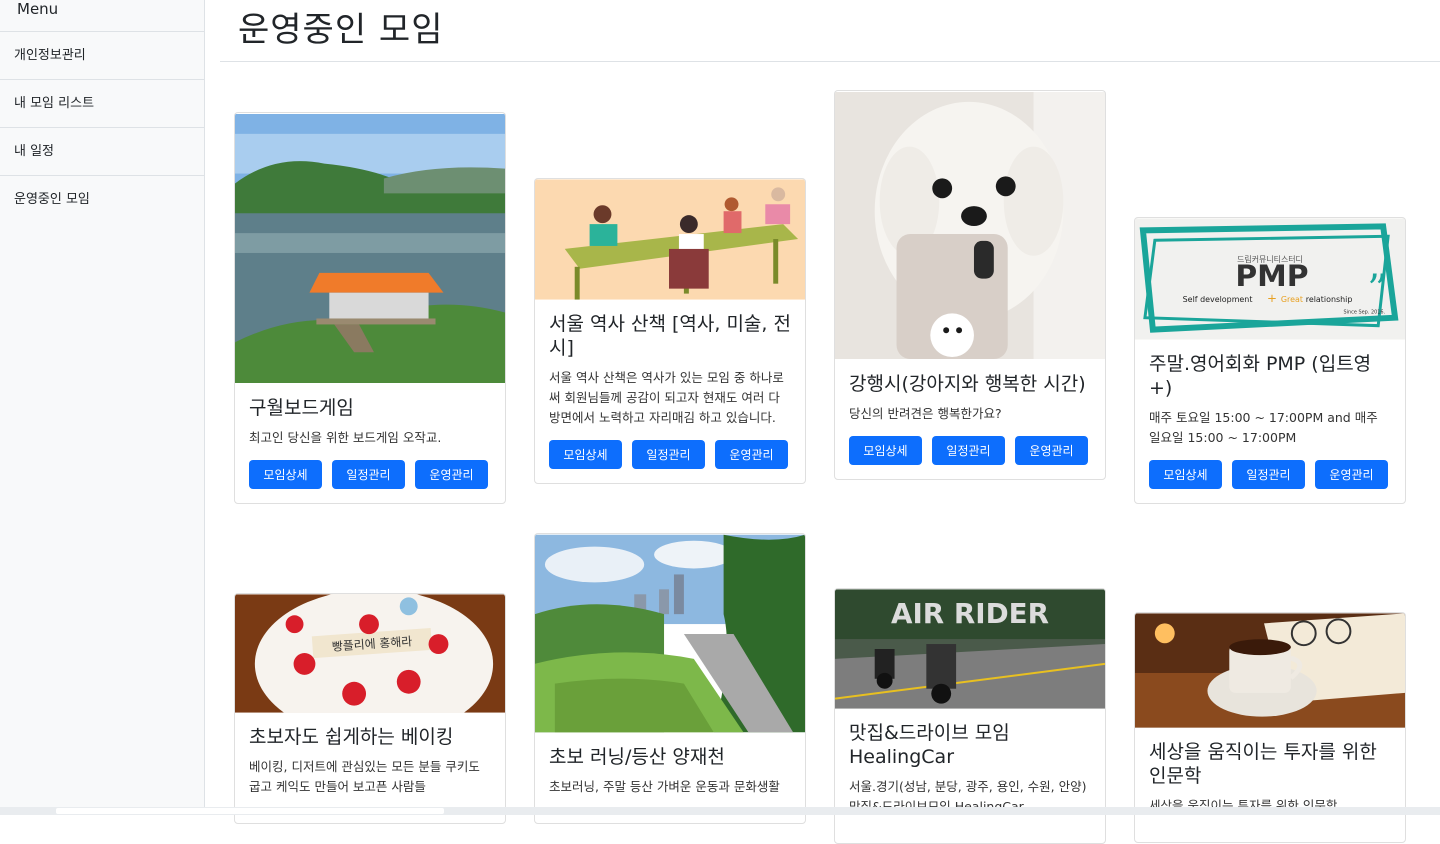 The height and width of the screenshot is (844, 1440). I want to click on card-image-coffee, so click(1270, 670).